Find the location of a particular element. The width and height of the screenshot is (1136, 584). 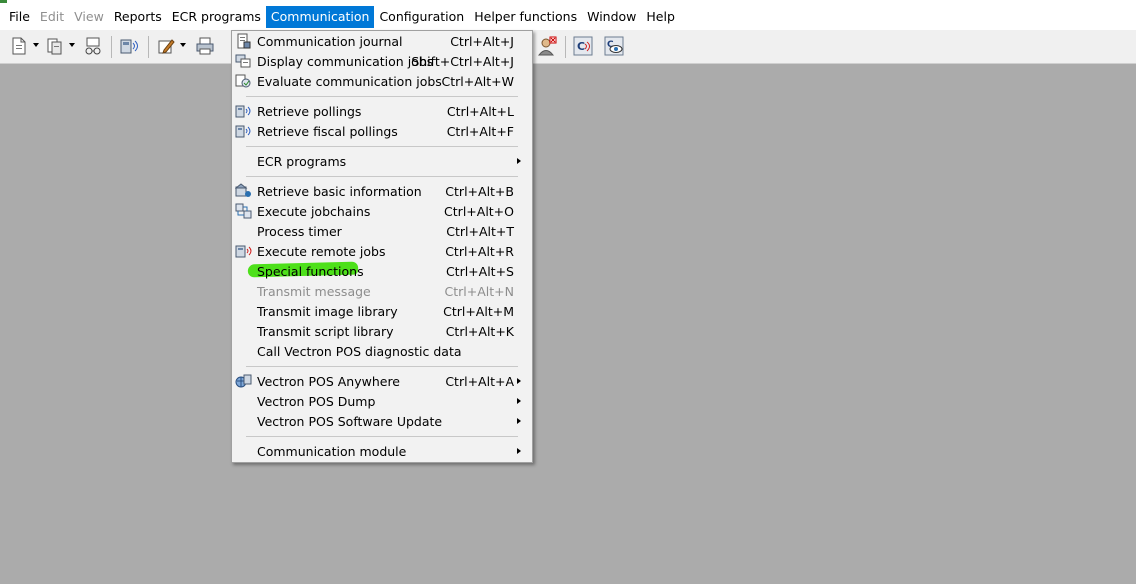

menu-item-label: Communication journal is located at coordinates (330, 41).